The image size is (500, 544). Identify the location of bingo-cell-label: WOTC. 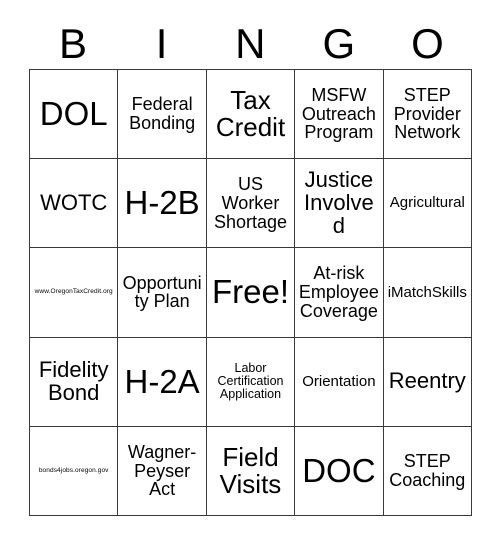
(74, 202).